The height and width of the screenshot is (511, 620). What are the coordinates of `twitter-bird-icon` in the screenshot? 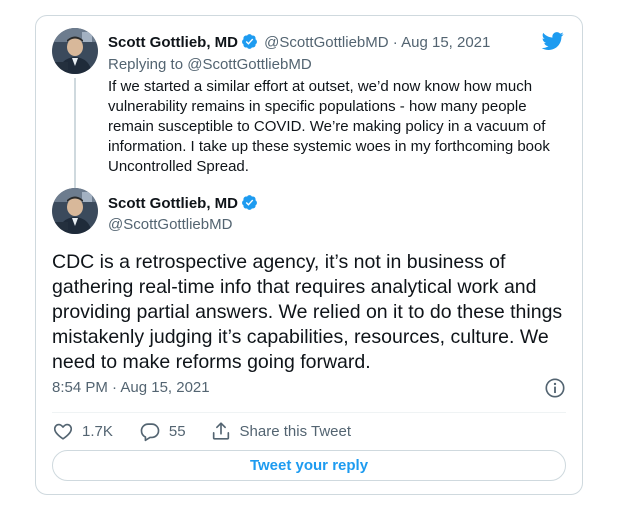 It's located at (553, 41).